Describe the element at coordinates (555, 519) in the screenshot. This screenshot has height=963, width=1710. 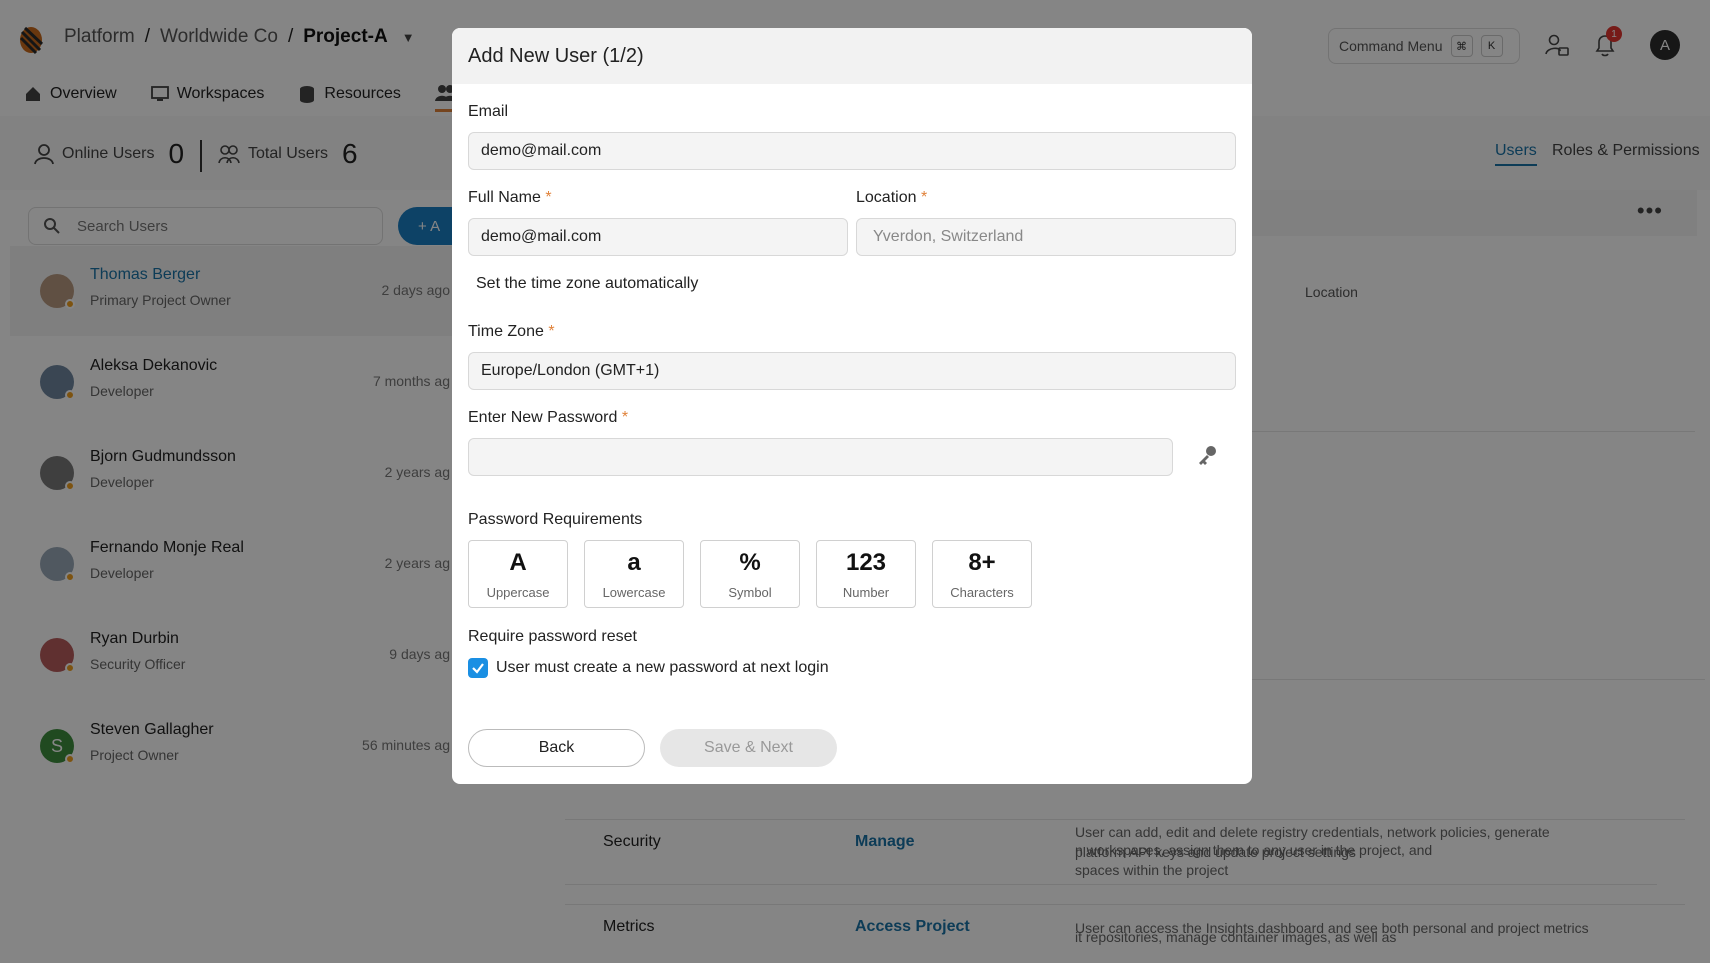
I see `password-requirements-label: Password Requirements` at that location.